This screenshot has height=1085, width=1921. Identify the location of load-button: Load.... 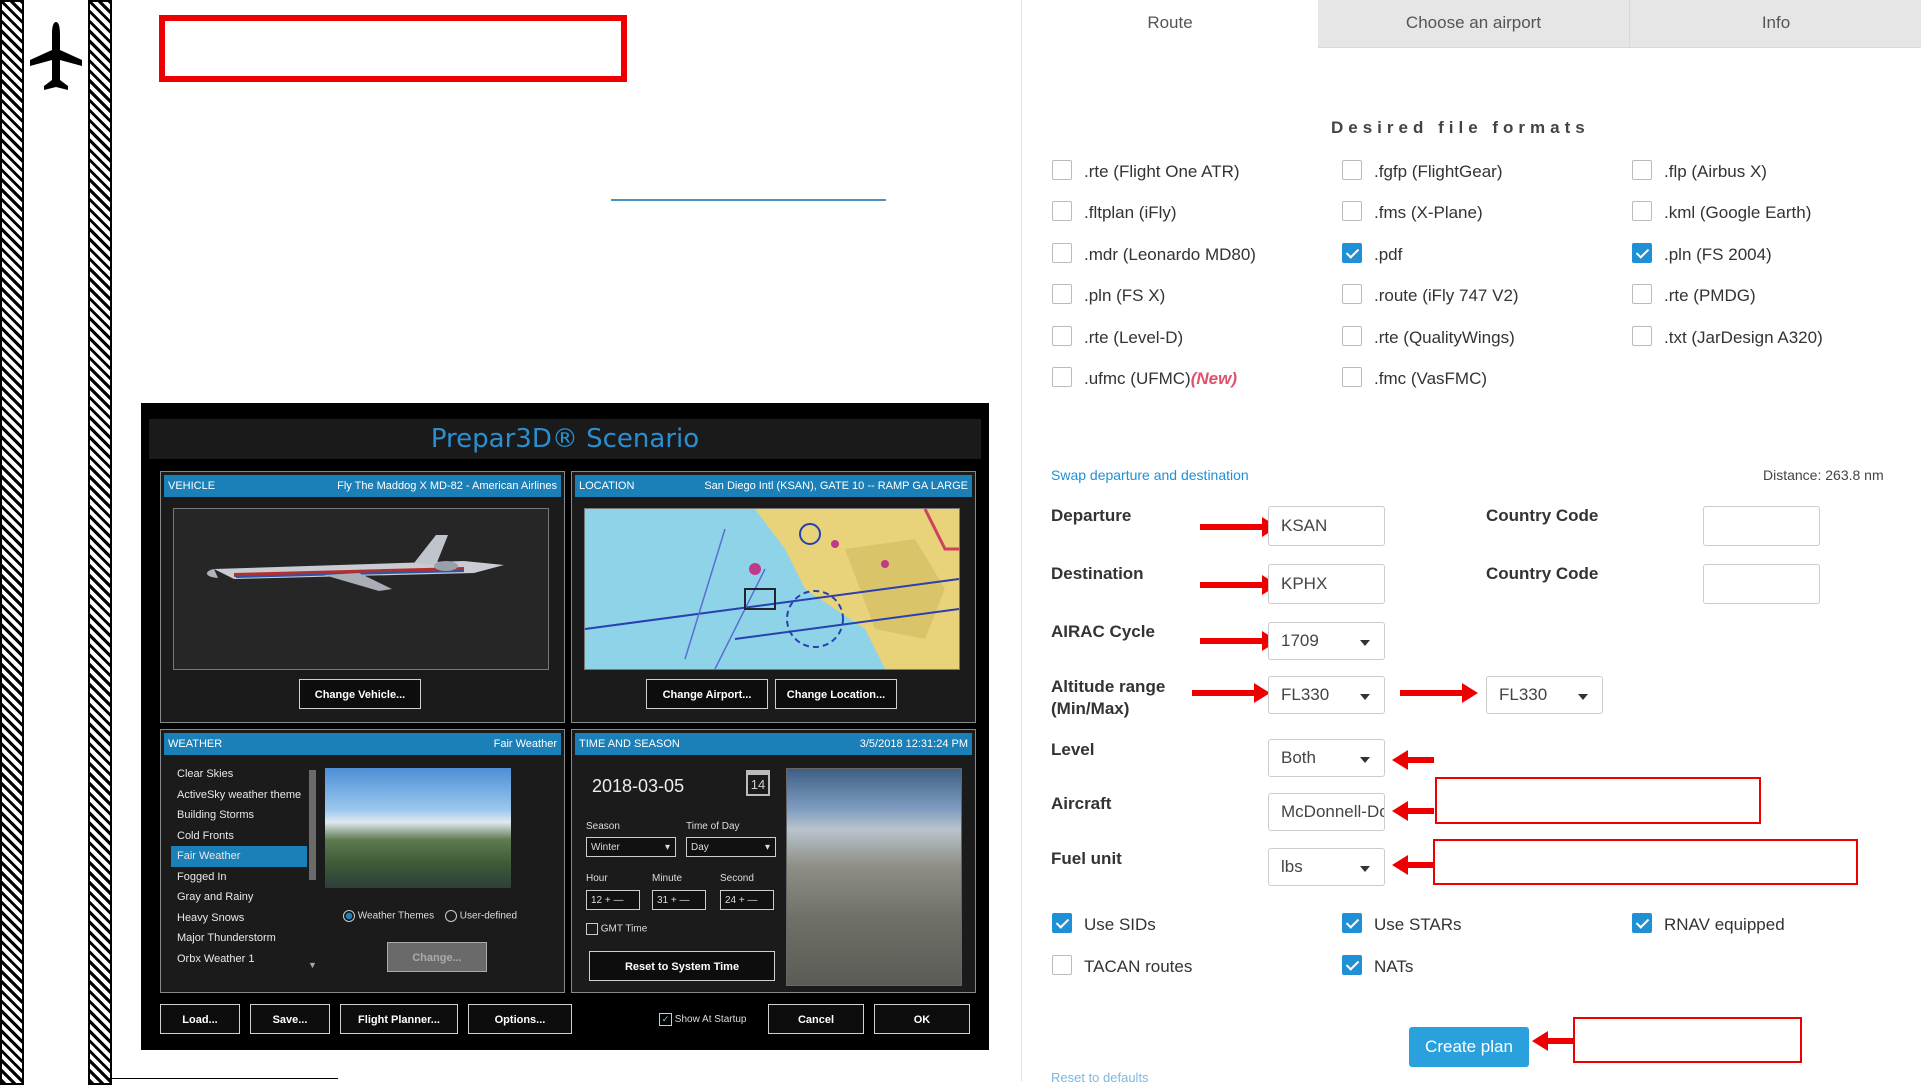
(200, 1019).